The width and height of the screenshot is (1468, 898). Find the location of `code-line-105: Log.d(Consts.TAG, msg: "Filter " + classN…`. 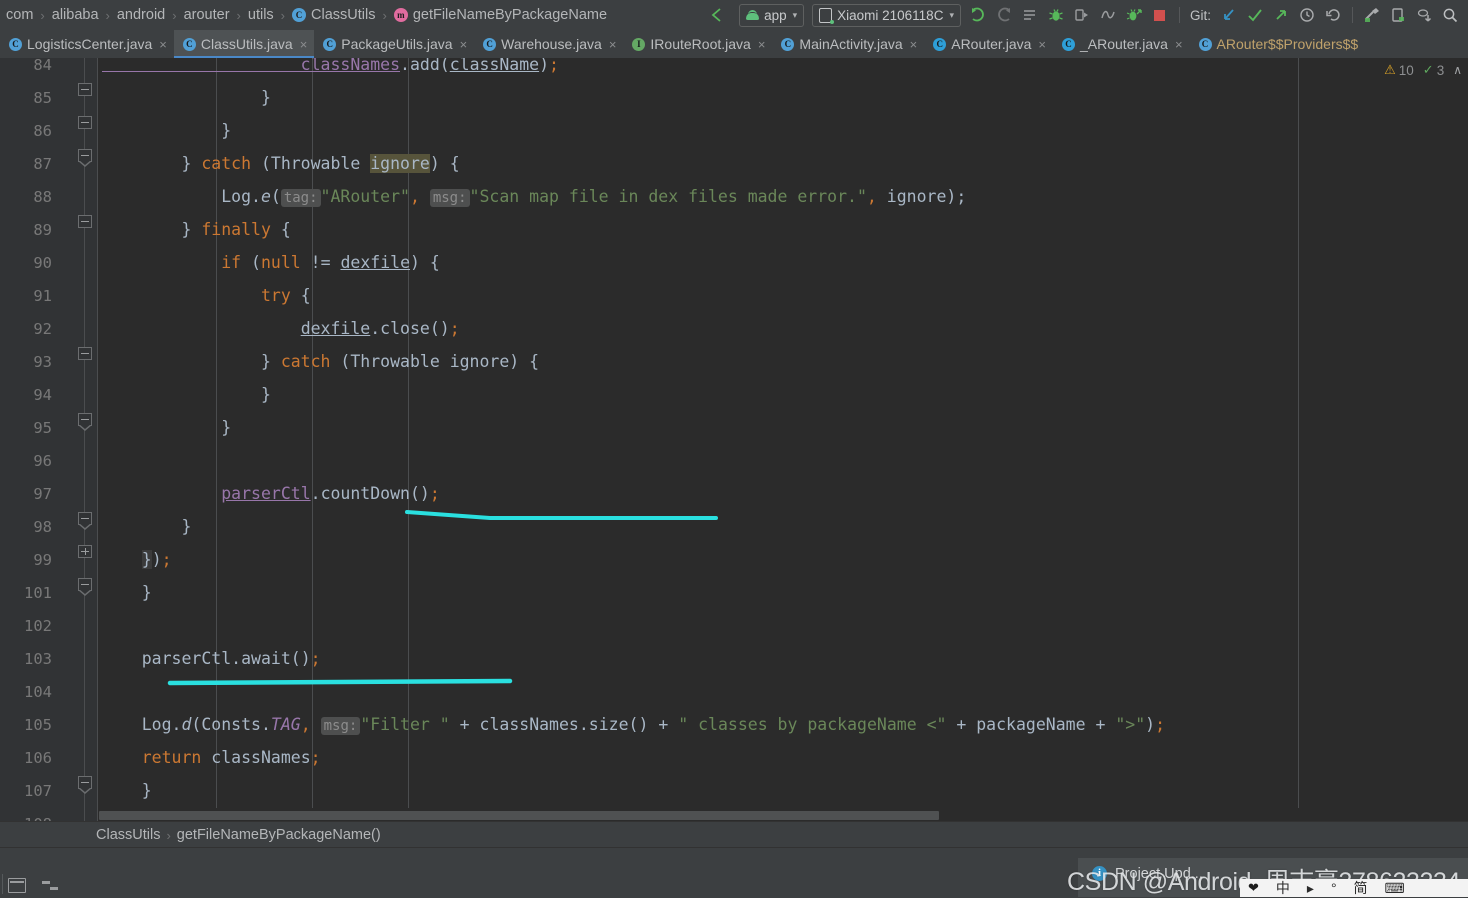

code-line-105: Log.d(Consts.TAG, msg: "Filter " + classN… is located at coordinates (632, 724).